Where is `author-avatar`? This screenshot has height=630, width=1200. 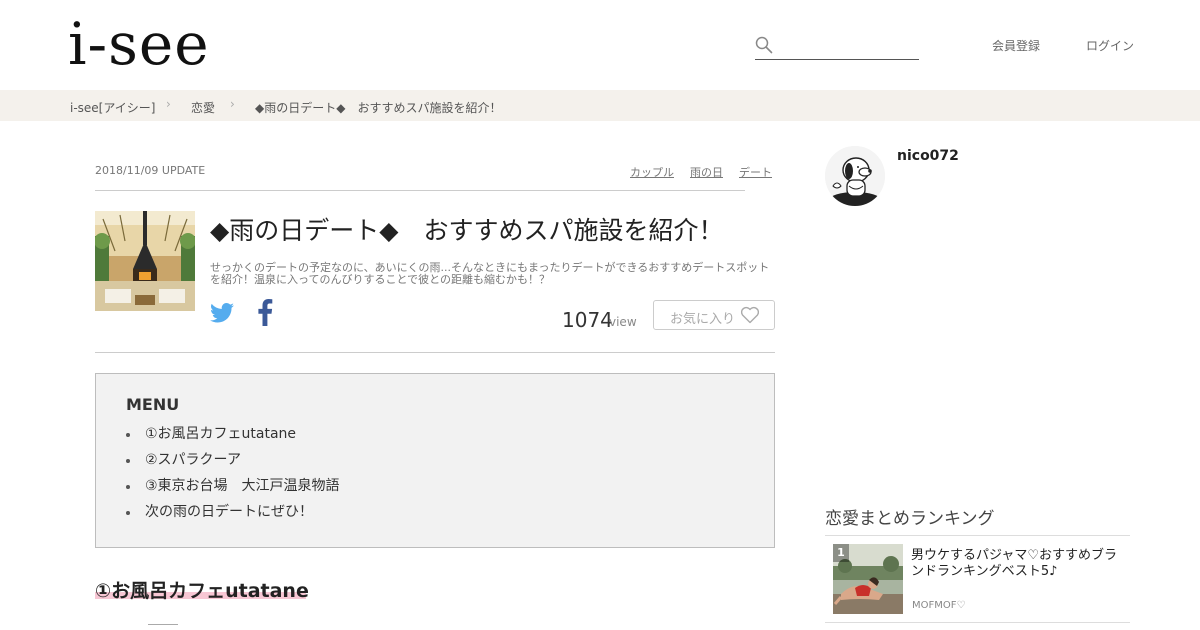 author-avatar is located at coordinates (855, 176).